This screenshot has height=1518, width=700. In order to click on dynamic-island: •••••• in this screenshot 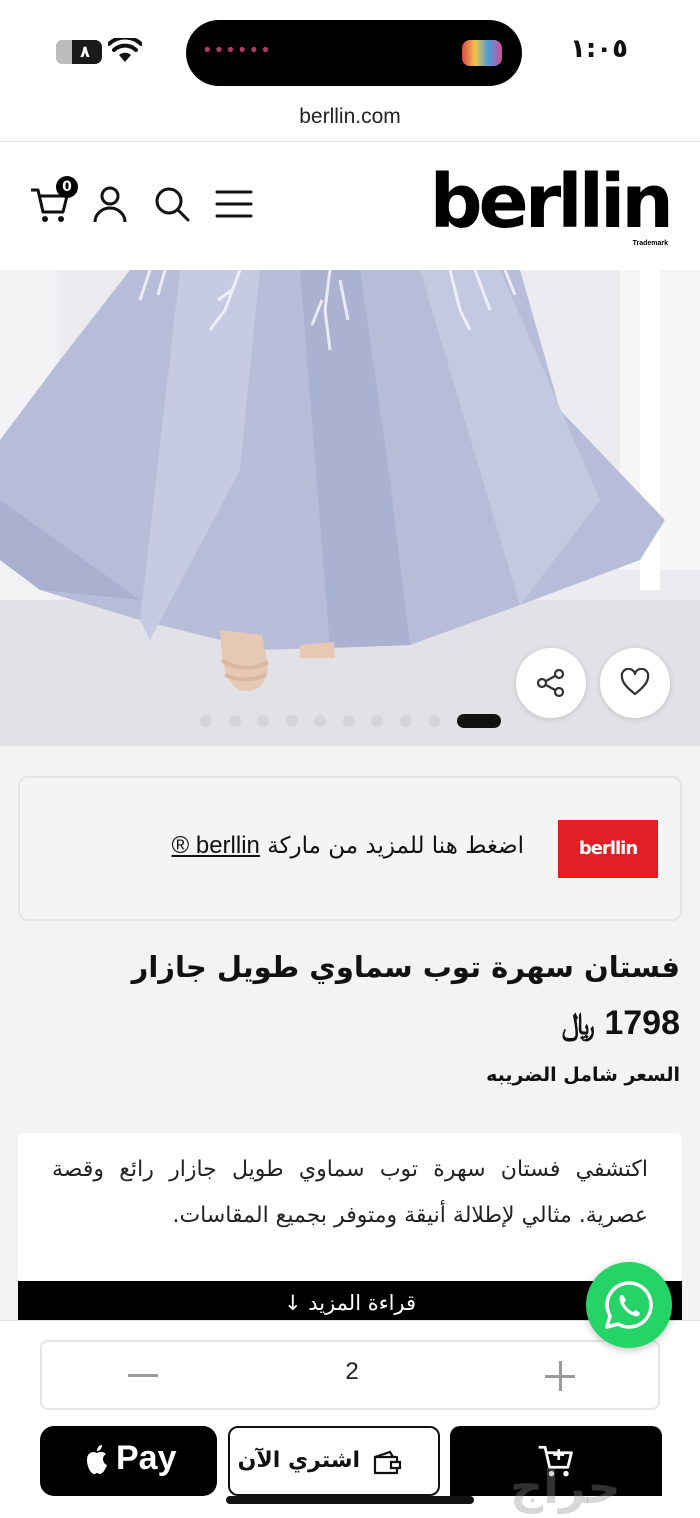, I will do `click(354, 53)`.